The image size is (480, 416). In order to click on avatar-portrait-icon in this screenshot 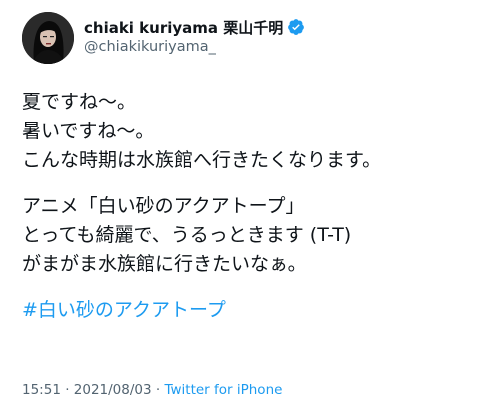, I will do `click(48, 38)`.